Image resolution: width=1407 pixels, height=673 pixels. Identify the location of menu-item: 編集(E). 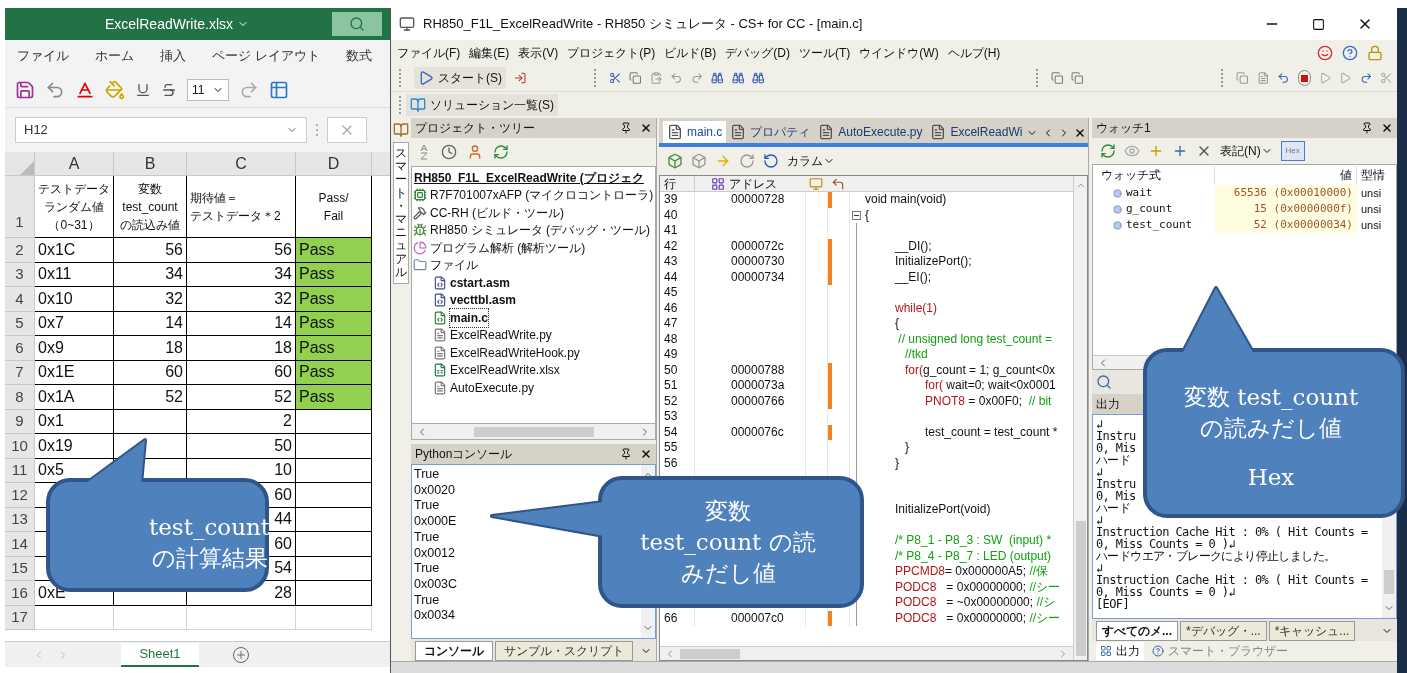
(489, 52).